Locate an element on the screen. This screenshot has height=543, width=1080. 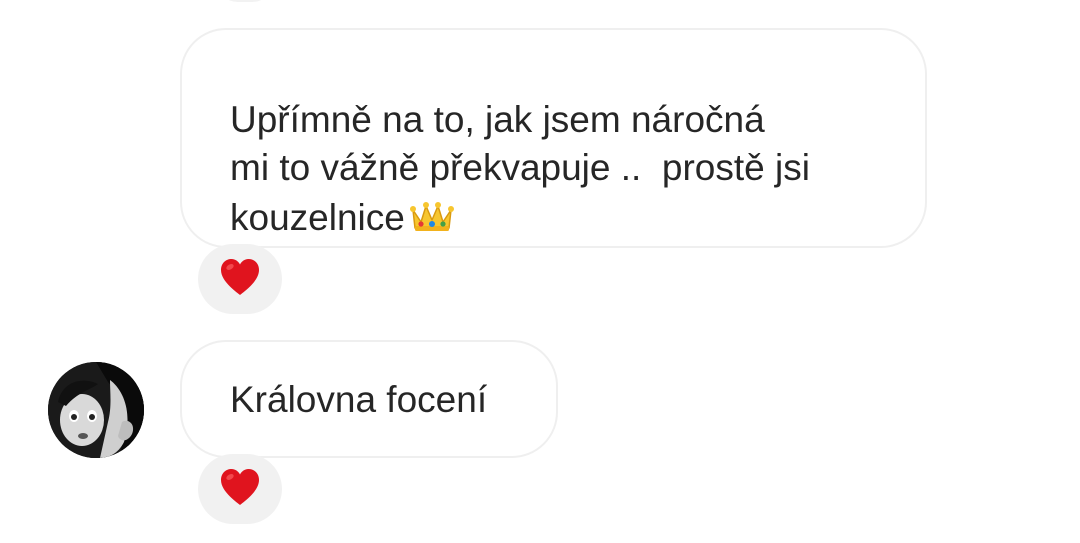
crown-emoji is located at coordinates (432, 222).